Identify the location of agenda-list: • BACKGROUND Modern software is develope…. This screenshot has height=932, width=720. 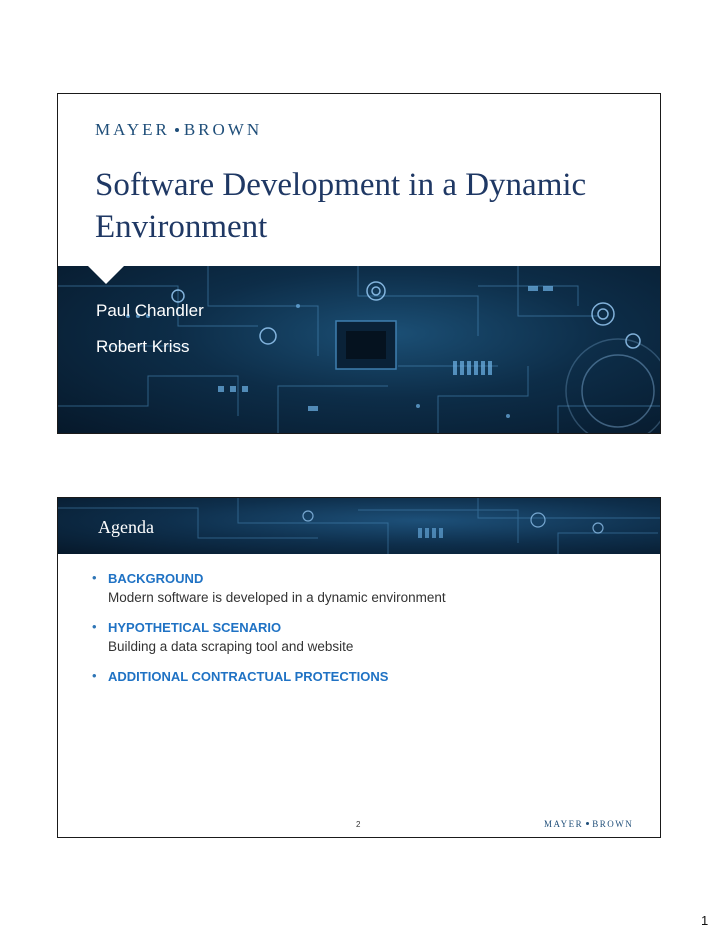
(368, 634).